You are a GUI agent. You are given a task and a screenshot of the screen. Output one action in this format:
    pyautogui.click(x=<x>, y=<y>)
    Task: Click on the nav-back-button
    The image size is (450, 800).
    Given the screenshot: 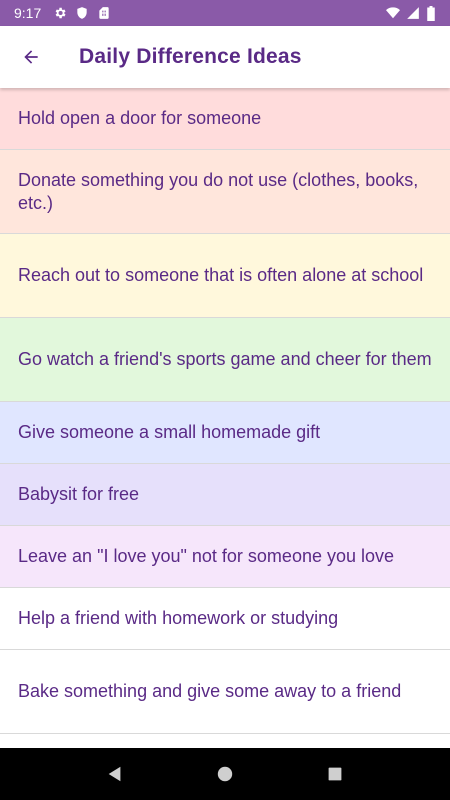 What is the action you would take?
    pyautogui.click(x=115, y=774)
    